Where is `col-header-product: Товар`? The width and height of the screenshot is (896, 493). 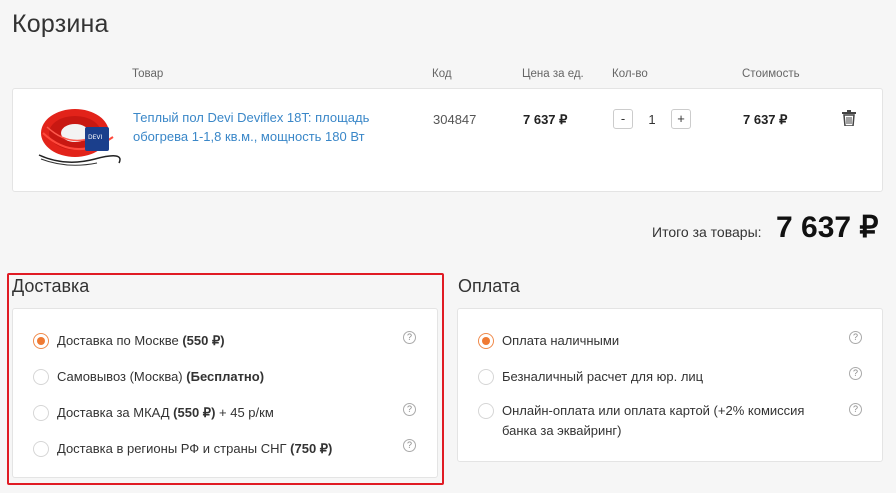
col-header-product: Товар is located at coordinates (148, 74).